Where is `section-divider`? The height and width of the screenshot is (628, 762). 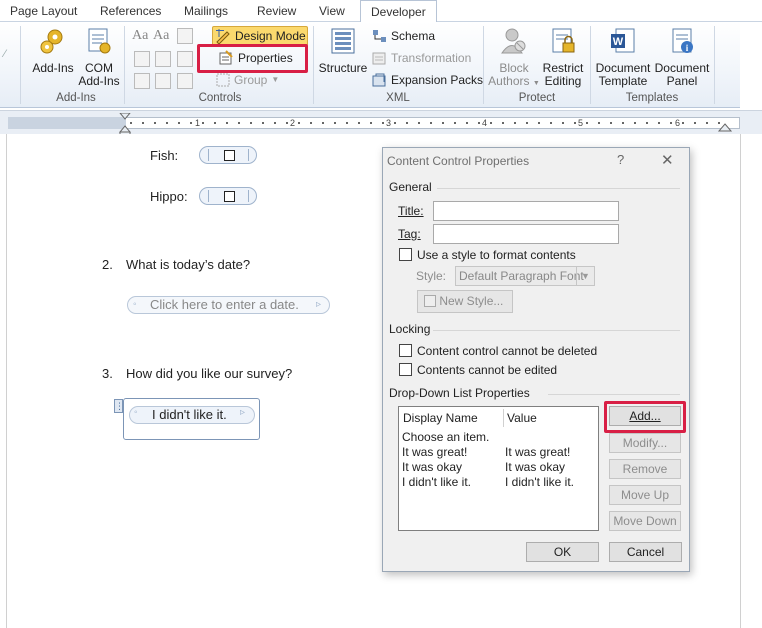 section-divider is located at coordinates (614, 394).